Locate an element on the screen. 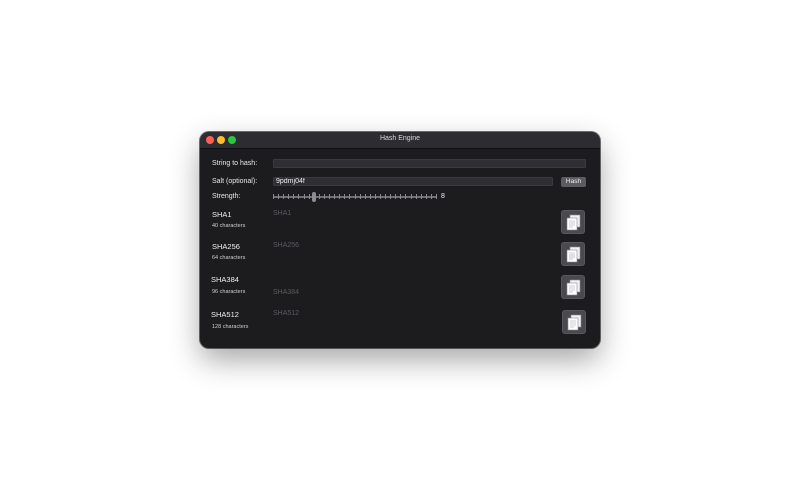 Image resolution: width=800 pixels, height=500 pixels. sha256-char-count: 64 characters is located at coordinates (229, 258).